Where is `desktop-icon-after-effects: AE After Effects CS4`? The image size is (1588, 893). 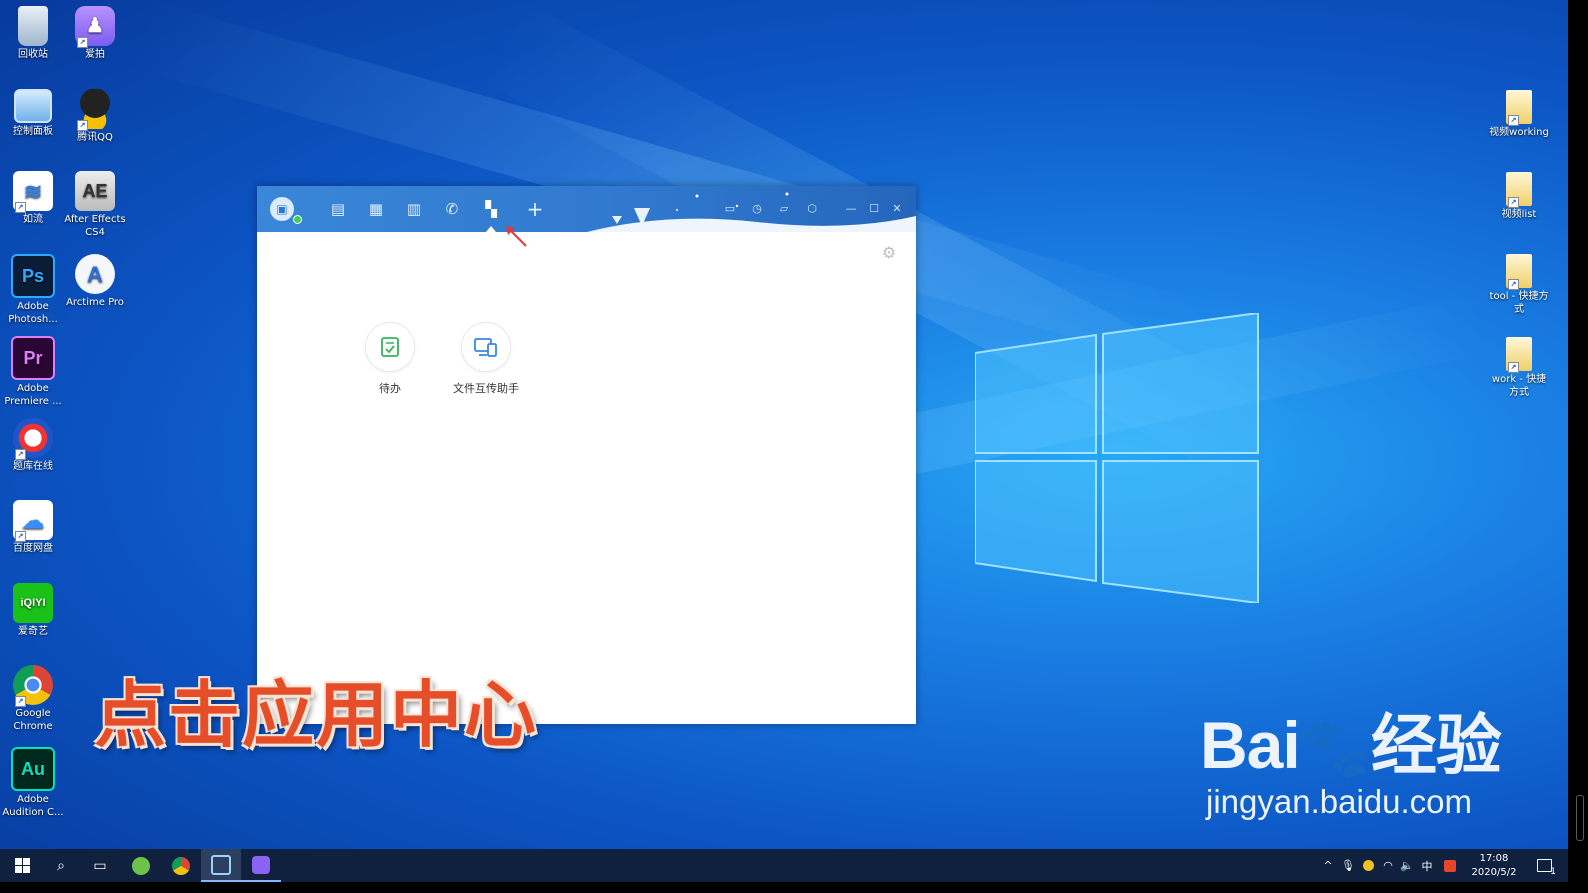 desktop-icon-after-effects: AE After Effects CS4 is located at coordinates (95, 205).